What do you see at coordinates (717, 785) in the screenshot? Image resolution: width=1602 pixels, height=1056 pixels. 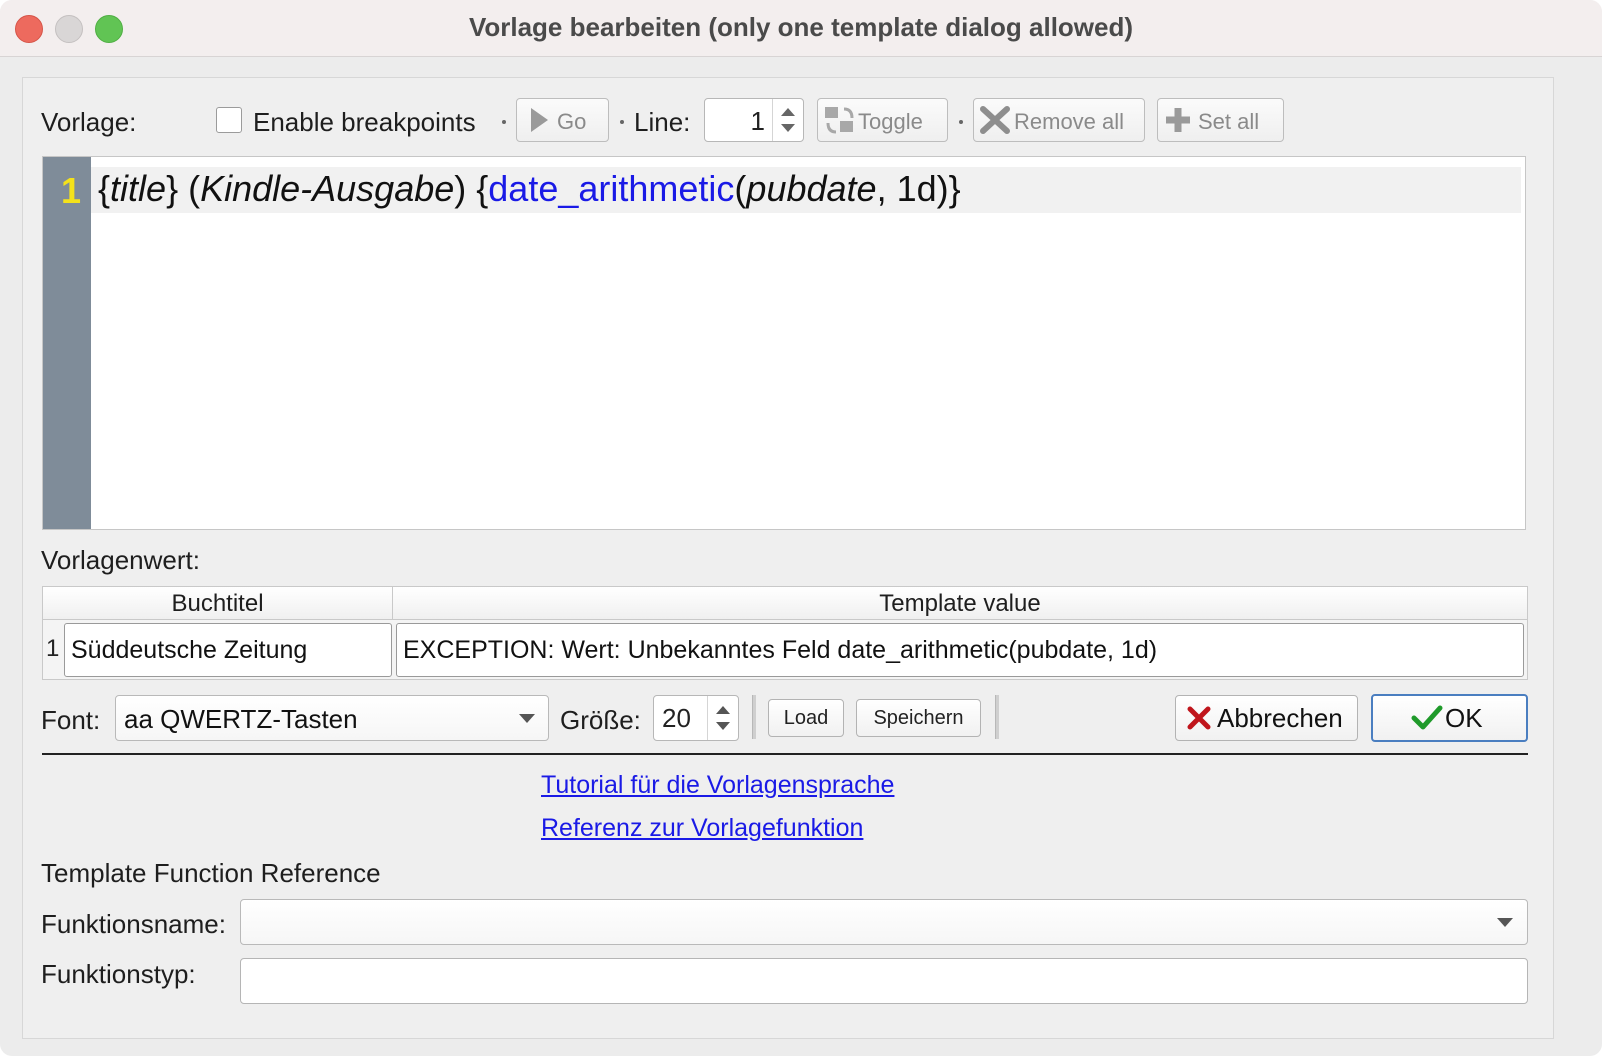 I see `tutorial-link: Tutorial für die Vorlagensprache` at bounding box center [717, 785].